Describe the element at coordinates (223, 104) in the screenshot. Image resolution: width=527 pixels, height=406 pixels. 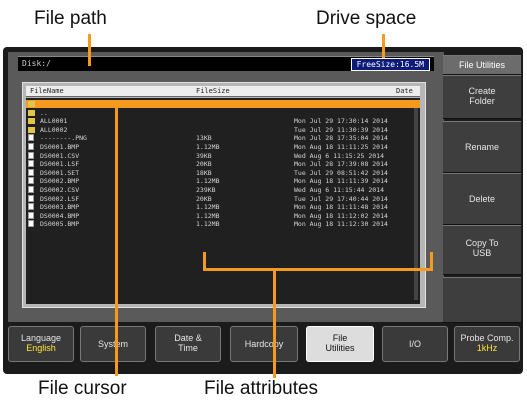
I see `file-row` at that location.